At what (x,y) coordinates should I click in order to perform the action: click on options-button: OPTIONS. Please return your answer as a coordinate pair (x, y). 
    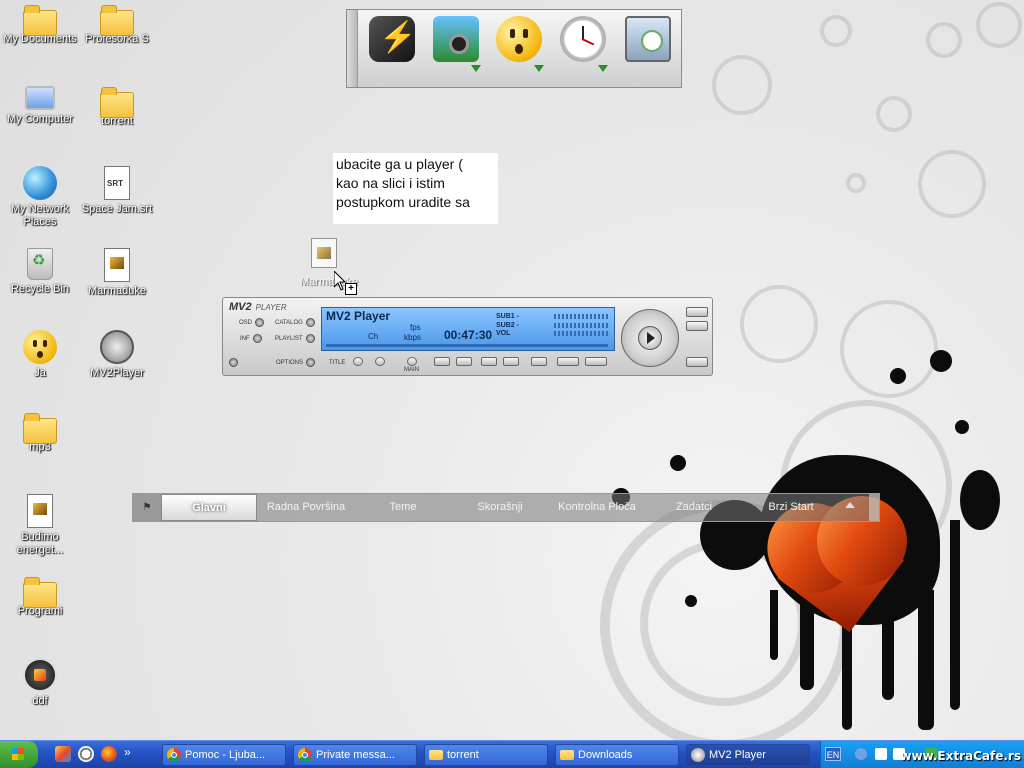
    Looking at the image, I should click on (296, 362).